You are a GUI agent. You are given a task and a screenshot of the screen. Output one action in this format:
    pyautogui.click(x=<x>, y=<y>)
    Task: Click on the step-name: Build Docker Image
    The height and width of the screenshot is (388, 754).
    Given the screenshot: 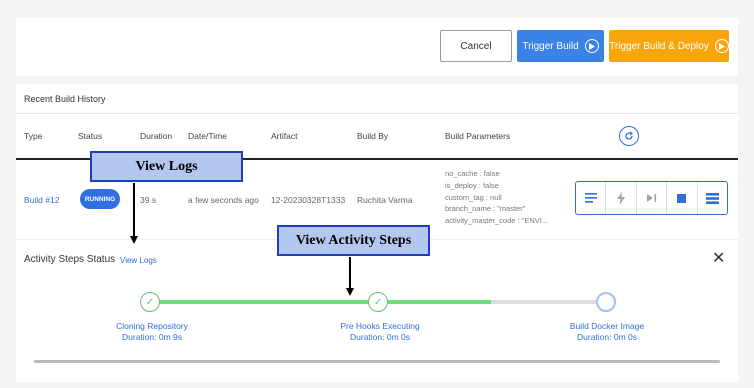 What is the action you would take?
    pyautogui.click(x=607, y=326)
    